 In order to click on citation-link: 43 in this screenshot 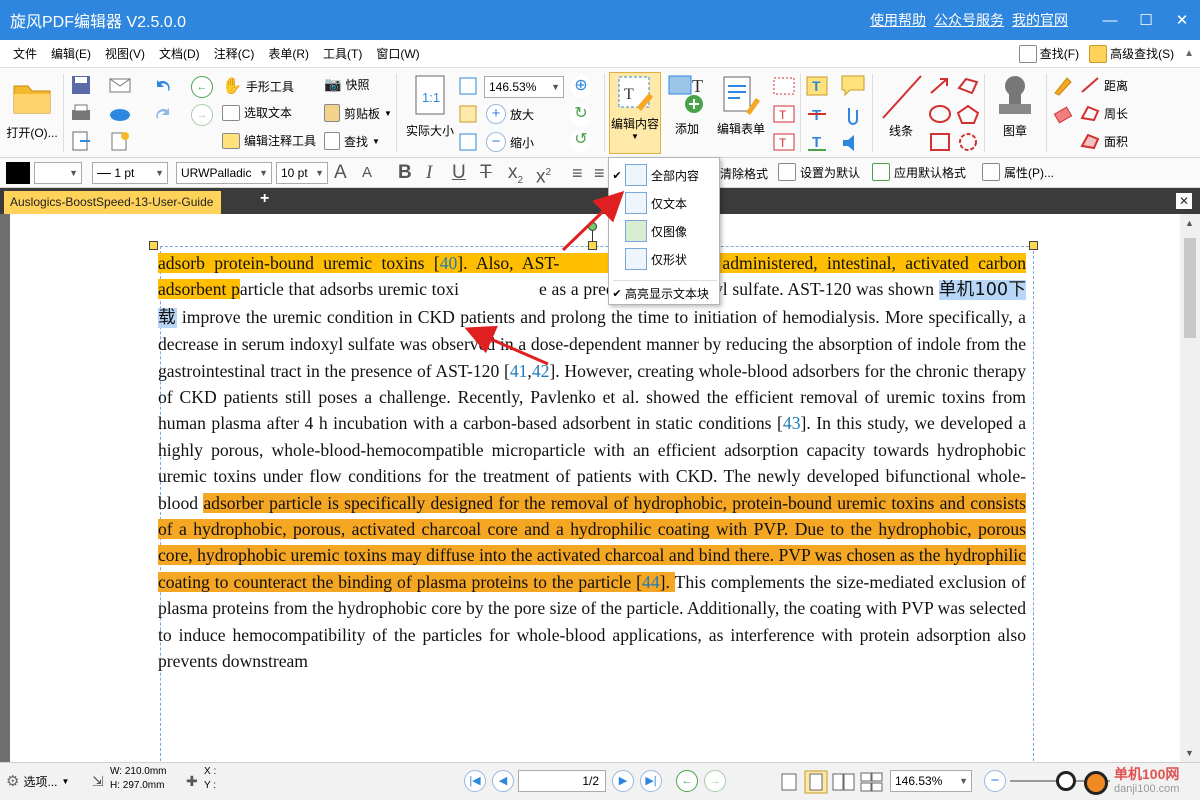, I will do `click(792, 423)`.